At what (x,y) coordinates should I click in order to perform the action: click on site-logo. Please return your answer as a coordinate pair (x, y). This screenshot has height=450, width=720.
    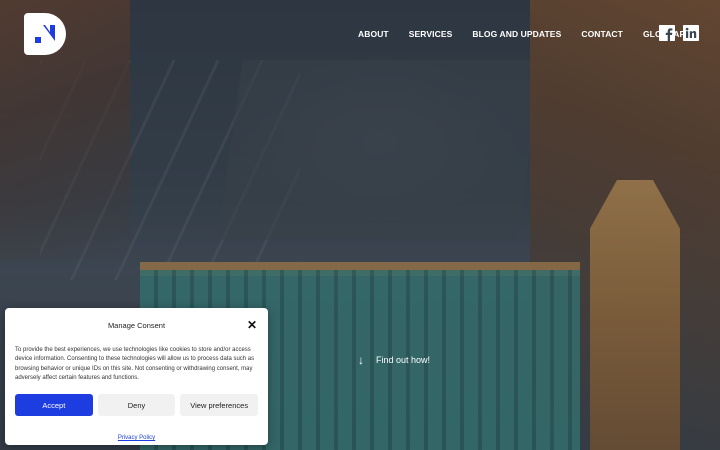
    Looking at the image, I should click on (45, 34).